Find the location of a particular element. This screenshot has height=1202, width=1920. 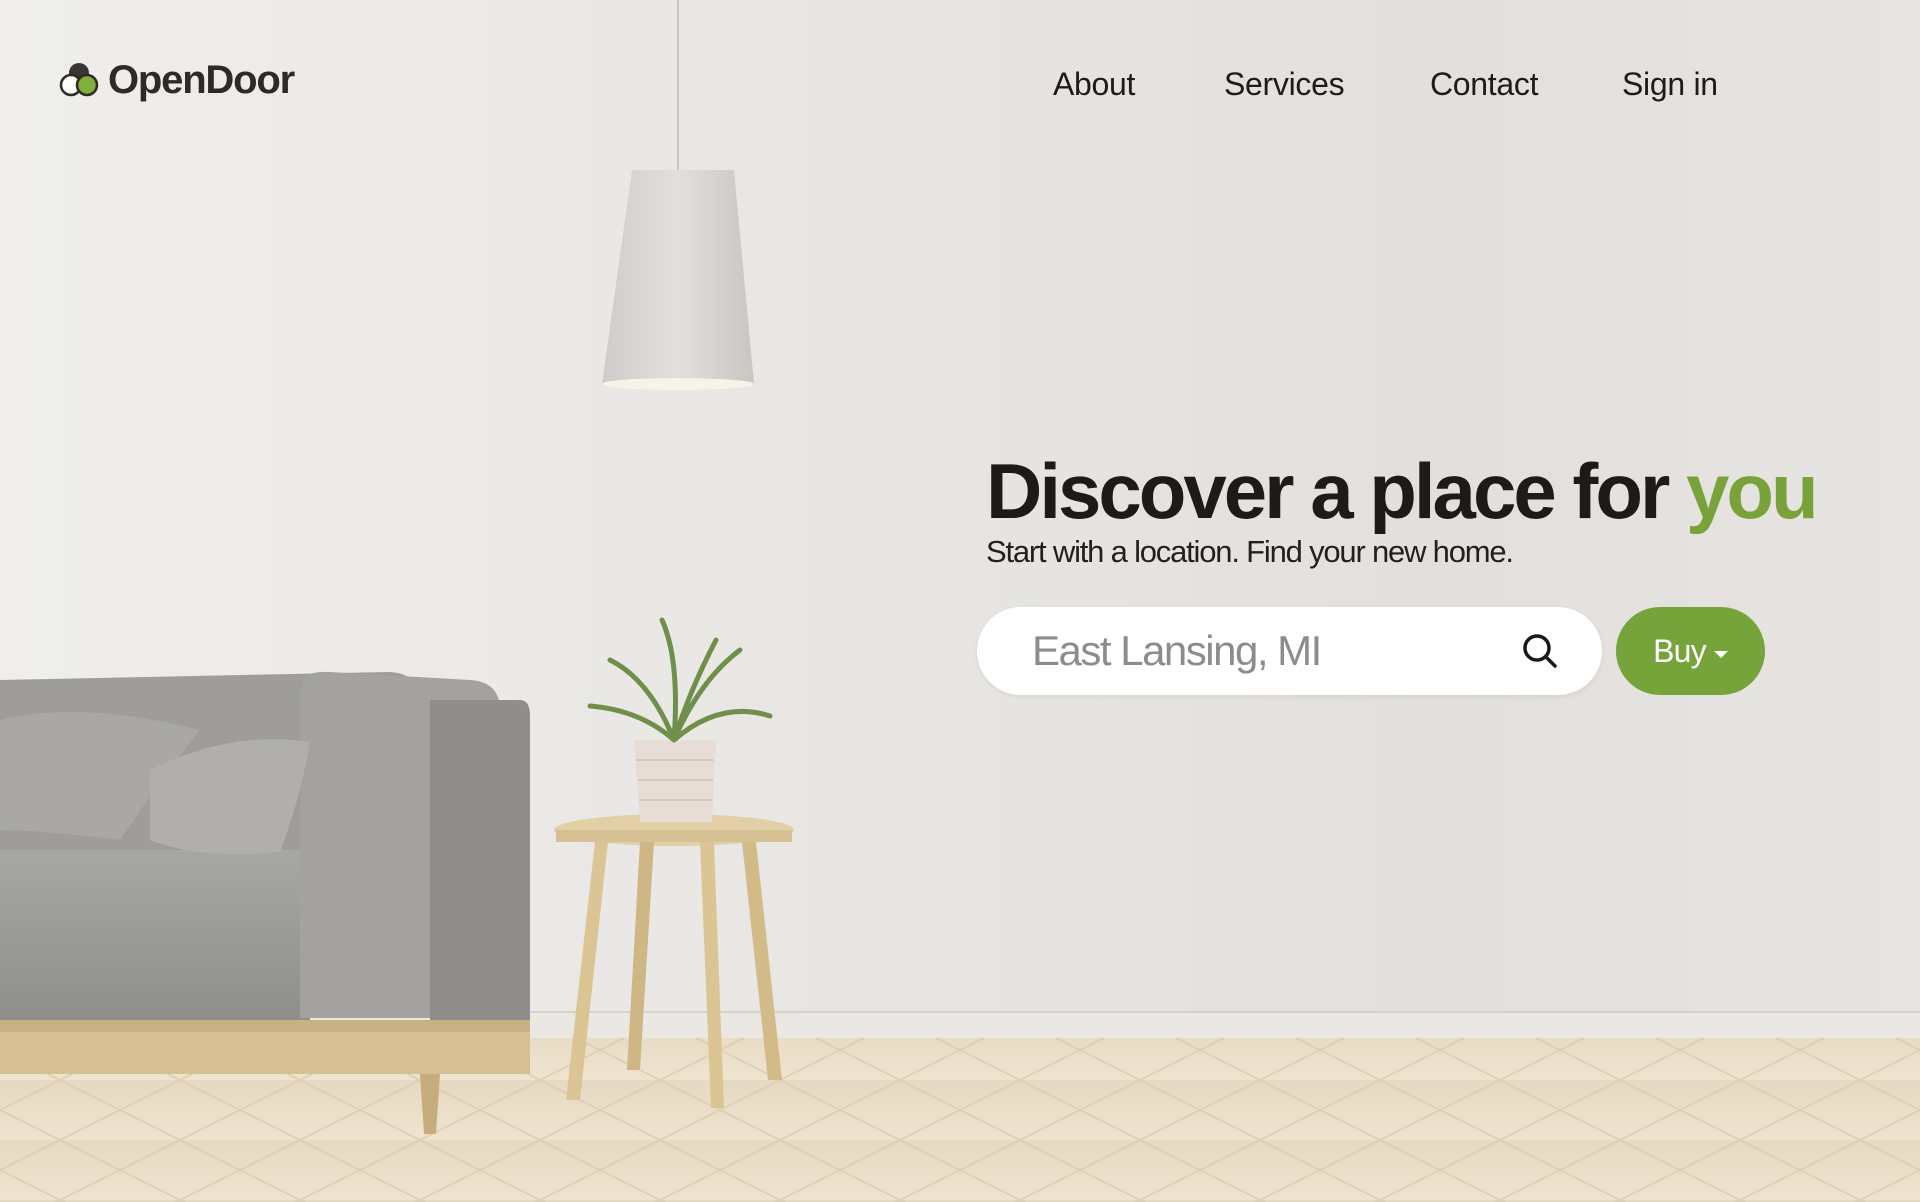

location-search-bar is located at coordinates (1289, 651).